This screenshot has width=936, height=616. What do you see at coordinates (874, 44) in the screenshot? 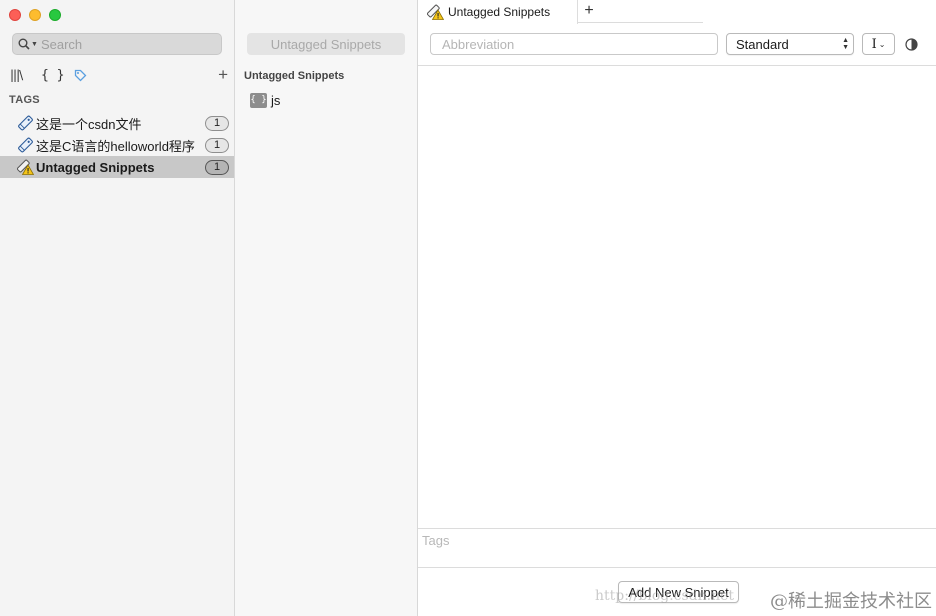
I see `text-cursor-icon: I` at bounding box center [874, 44].